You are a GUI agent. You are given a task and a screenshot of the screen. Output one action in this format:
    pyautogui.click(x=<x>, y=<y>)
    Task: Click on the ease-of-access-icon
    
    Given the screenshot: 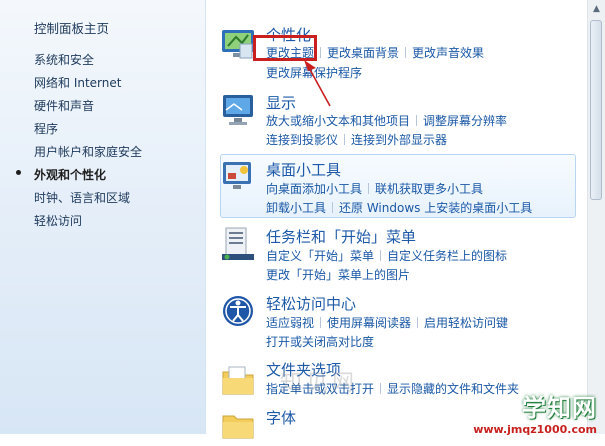 What is the action you would take?
    pyautogui.click(x=238, y=311)
    